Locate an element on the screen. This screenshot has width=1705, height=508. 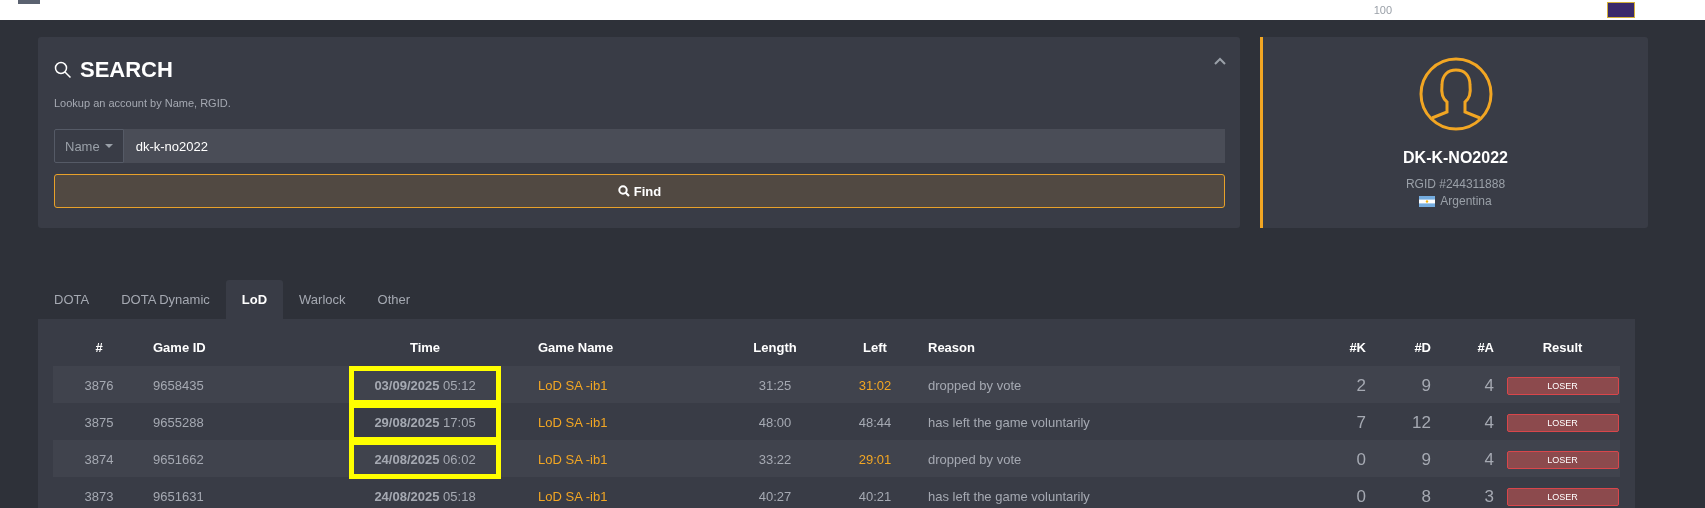
highlighted-time-cell: 24/08/2025 06:02 is located at coordinates (425, 459).